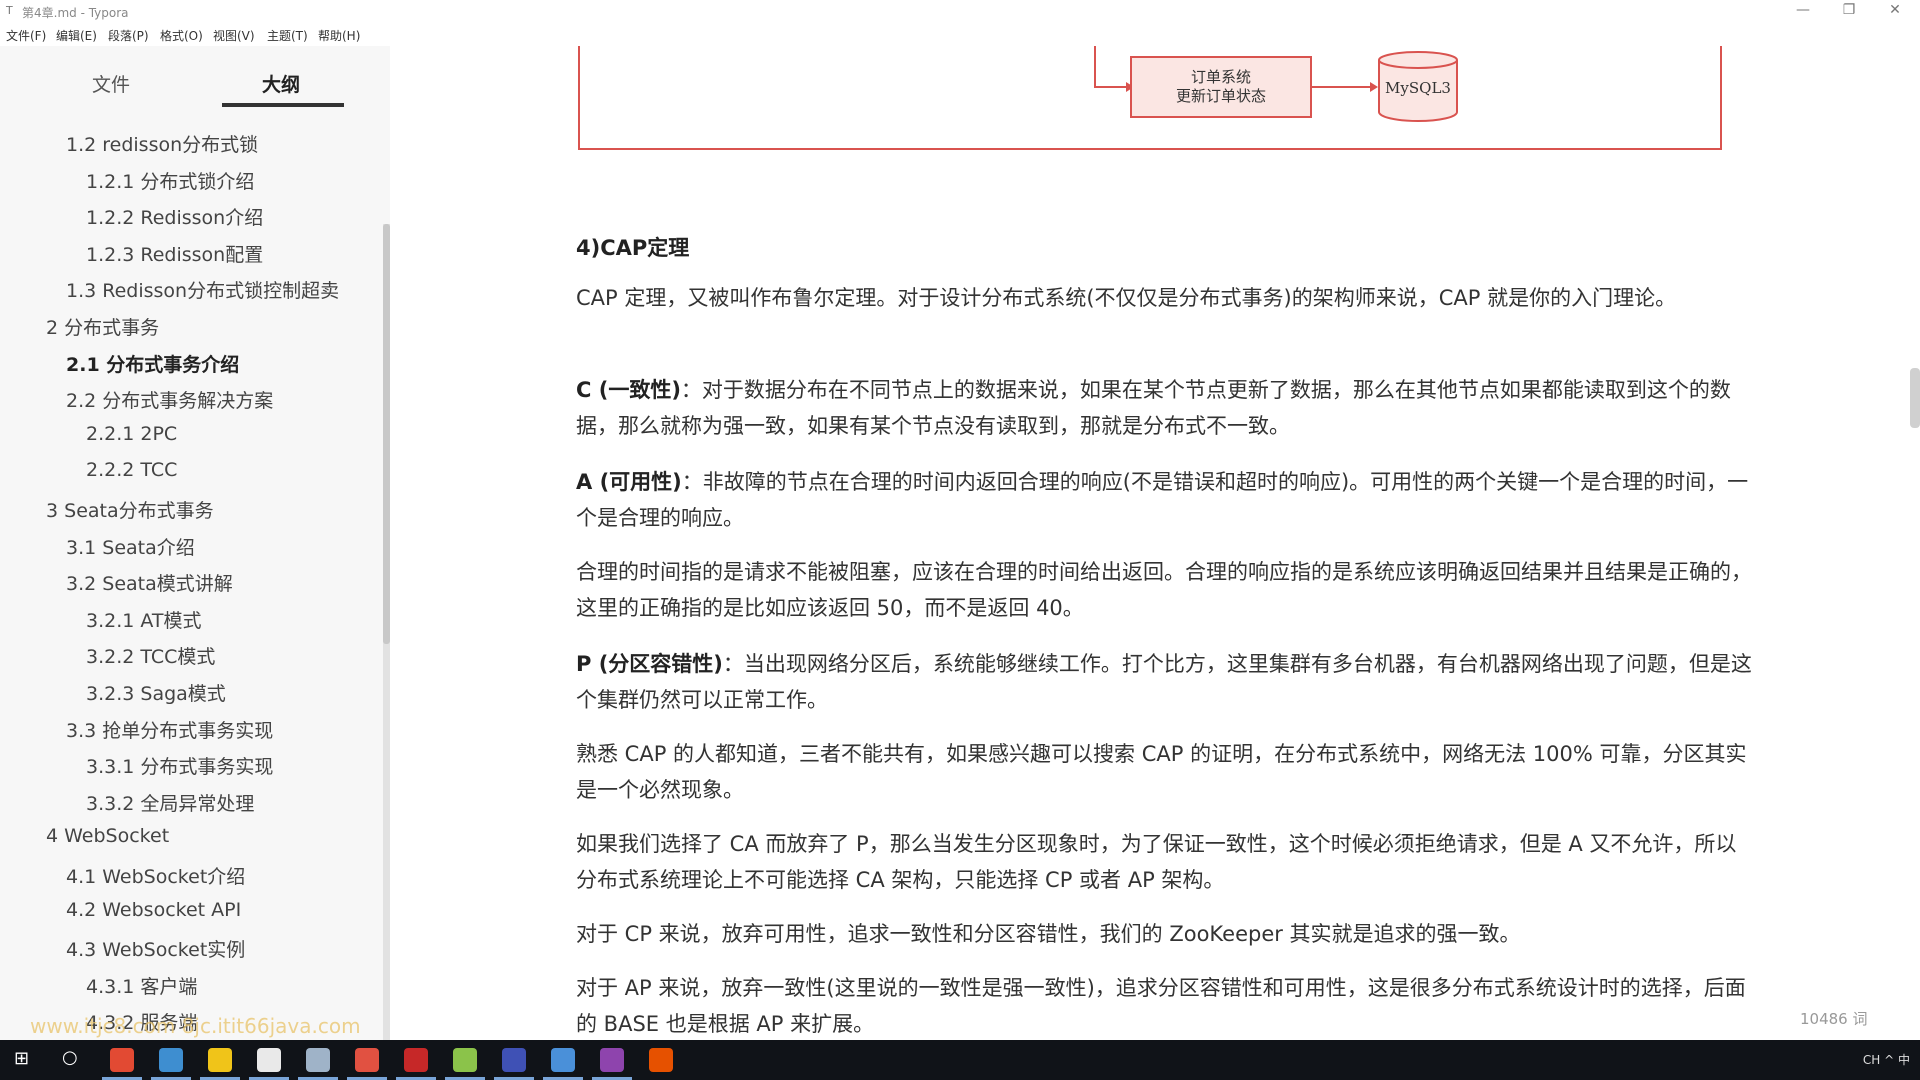 The width and height of the screenshot is (1920, 1080). I want to click on outline-item: 2 分布式事务, so click(102, 326).